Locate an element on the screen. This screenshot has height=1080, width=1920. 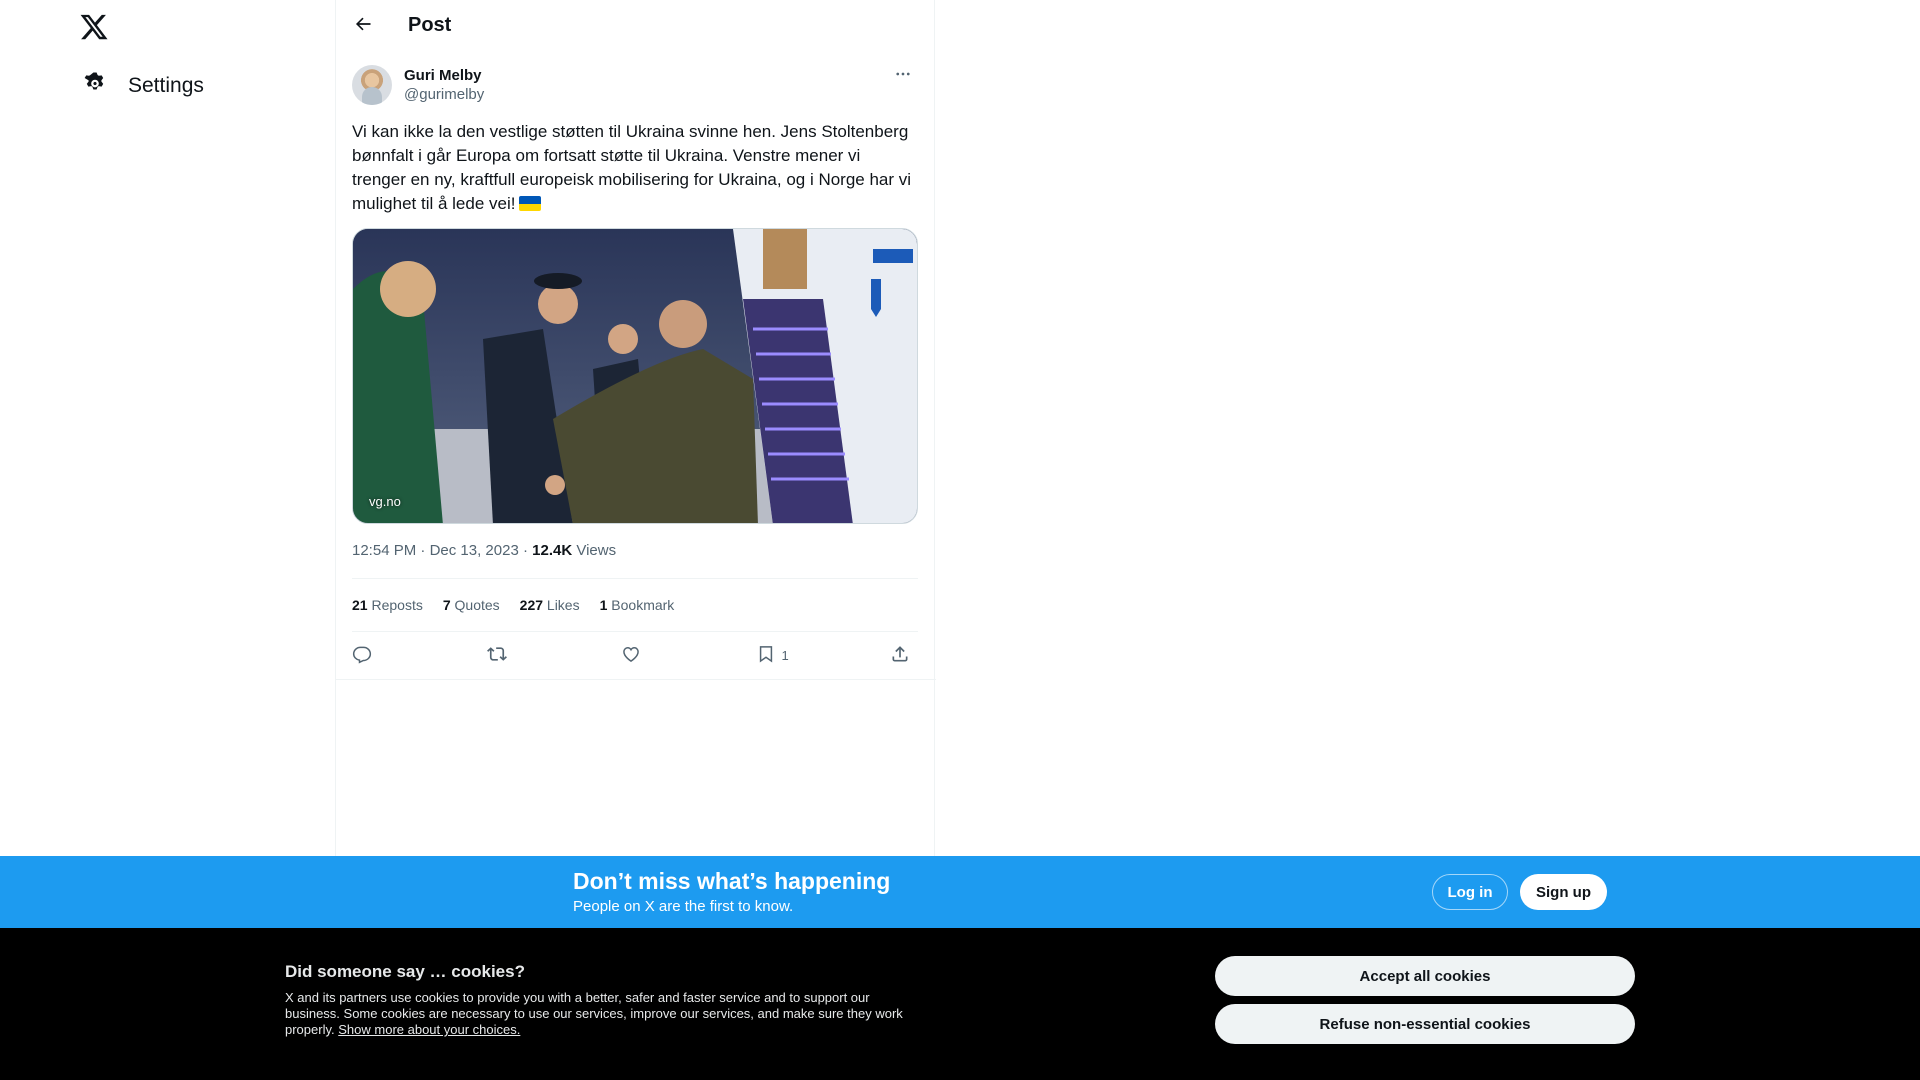
post-author: Guri Melby @gurimelby is located at coordinates (635, 85).